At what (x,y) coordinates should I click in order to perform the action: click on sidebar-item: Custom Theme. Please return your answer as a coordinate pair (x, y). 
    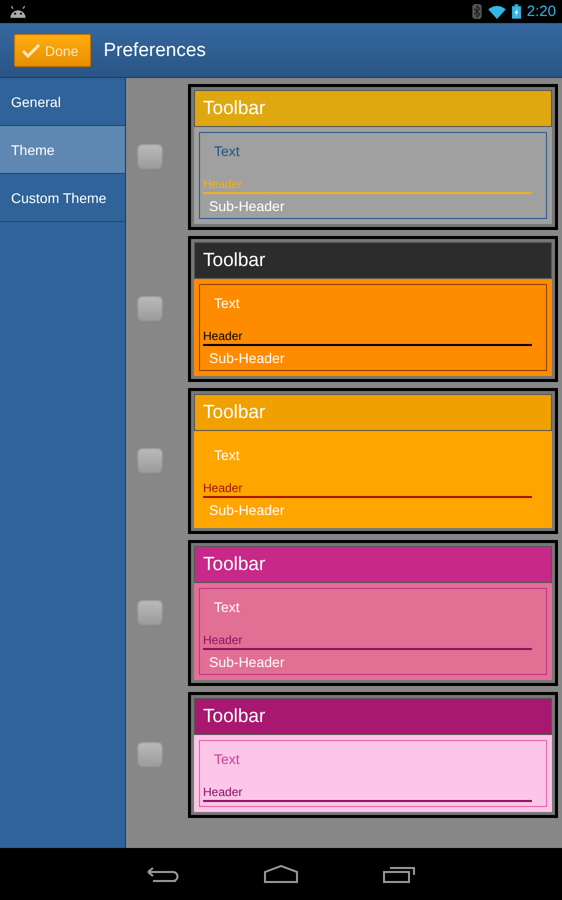
    Looking at the image, I should click on (62, 198).